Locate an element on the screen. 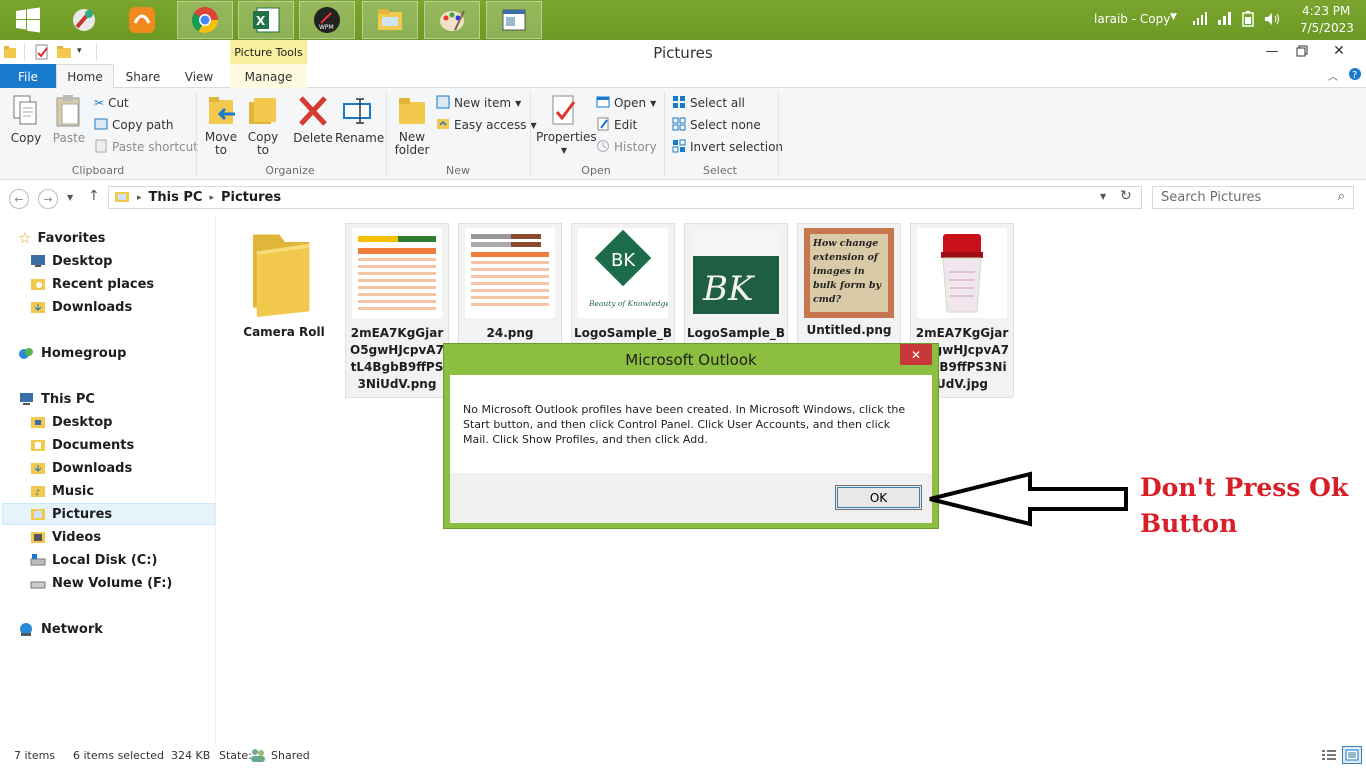 This screenshot has height=768, width=1366. nav-homegroup: Homegroup is located at coordinates (72, 353).